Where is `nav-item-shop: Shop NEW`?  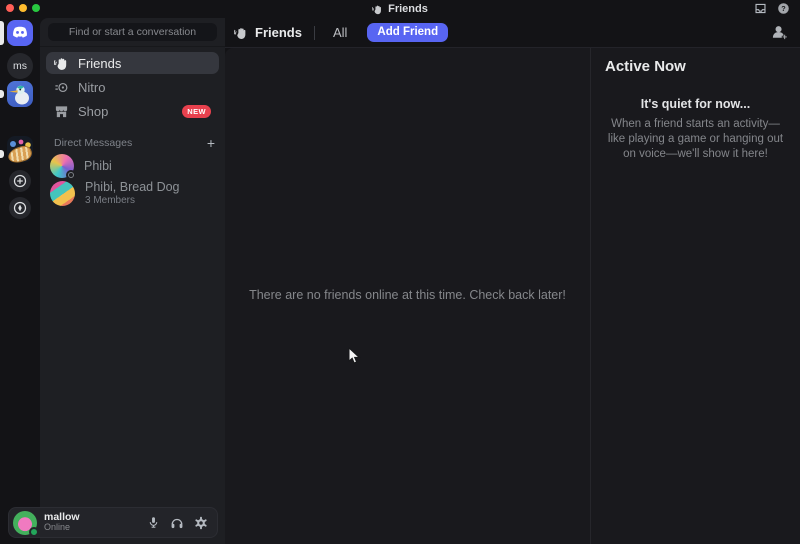
nav-item-shop: Shop NEW is located at coordinates (132, 111).